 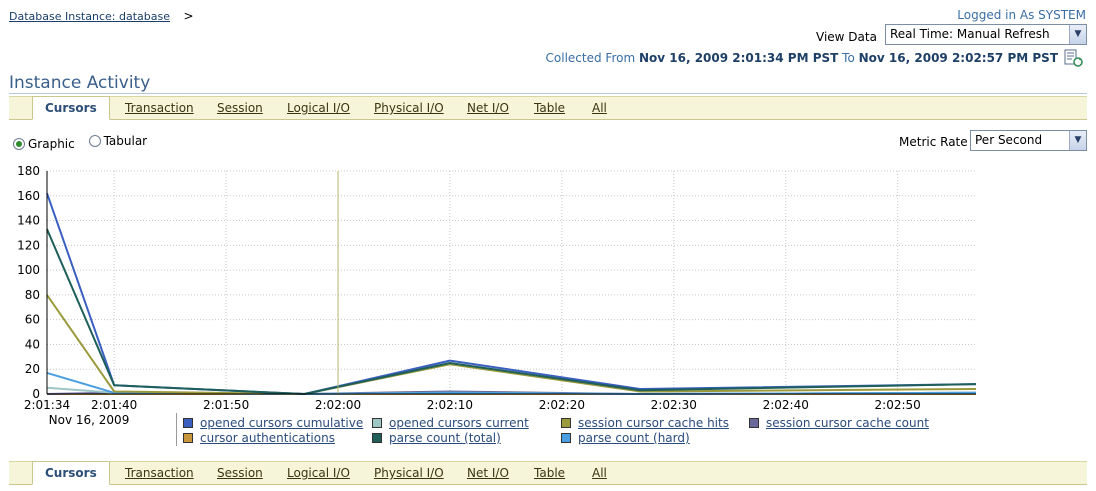 What do you see at coordinates (226, 405) in the screenshot?
I see `x-tick-label: 2:01:50` at bounding box center [226, 405].